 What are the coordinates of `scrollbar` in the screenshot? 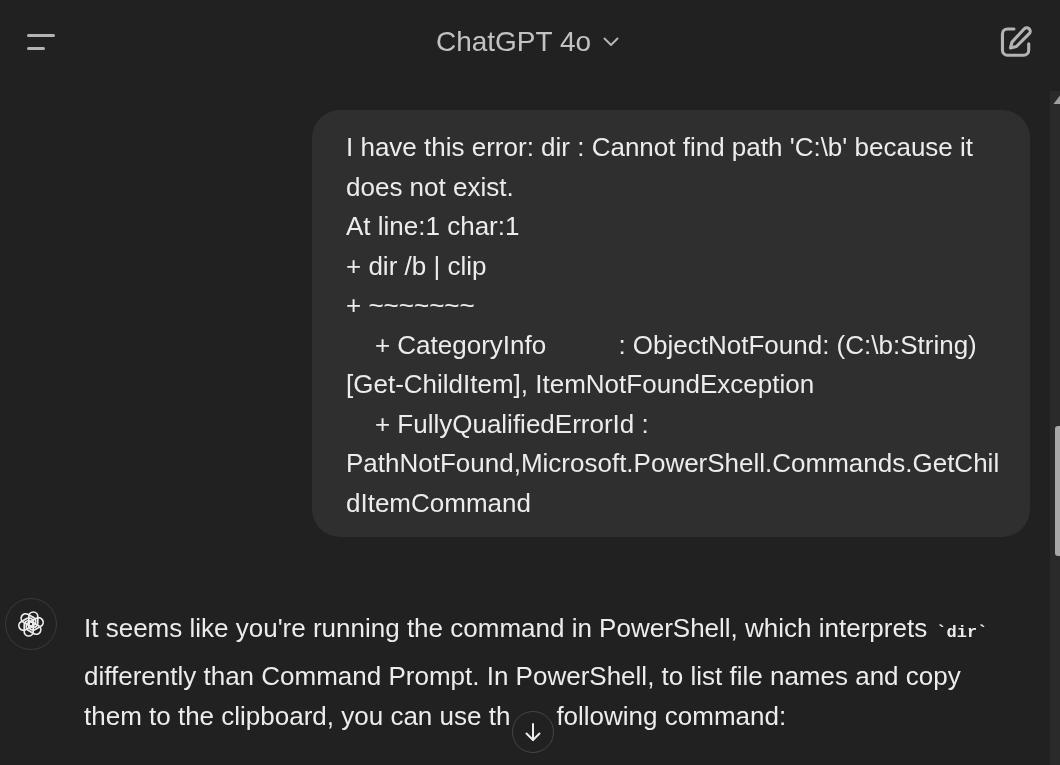 It's located at (1055, 428).